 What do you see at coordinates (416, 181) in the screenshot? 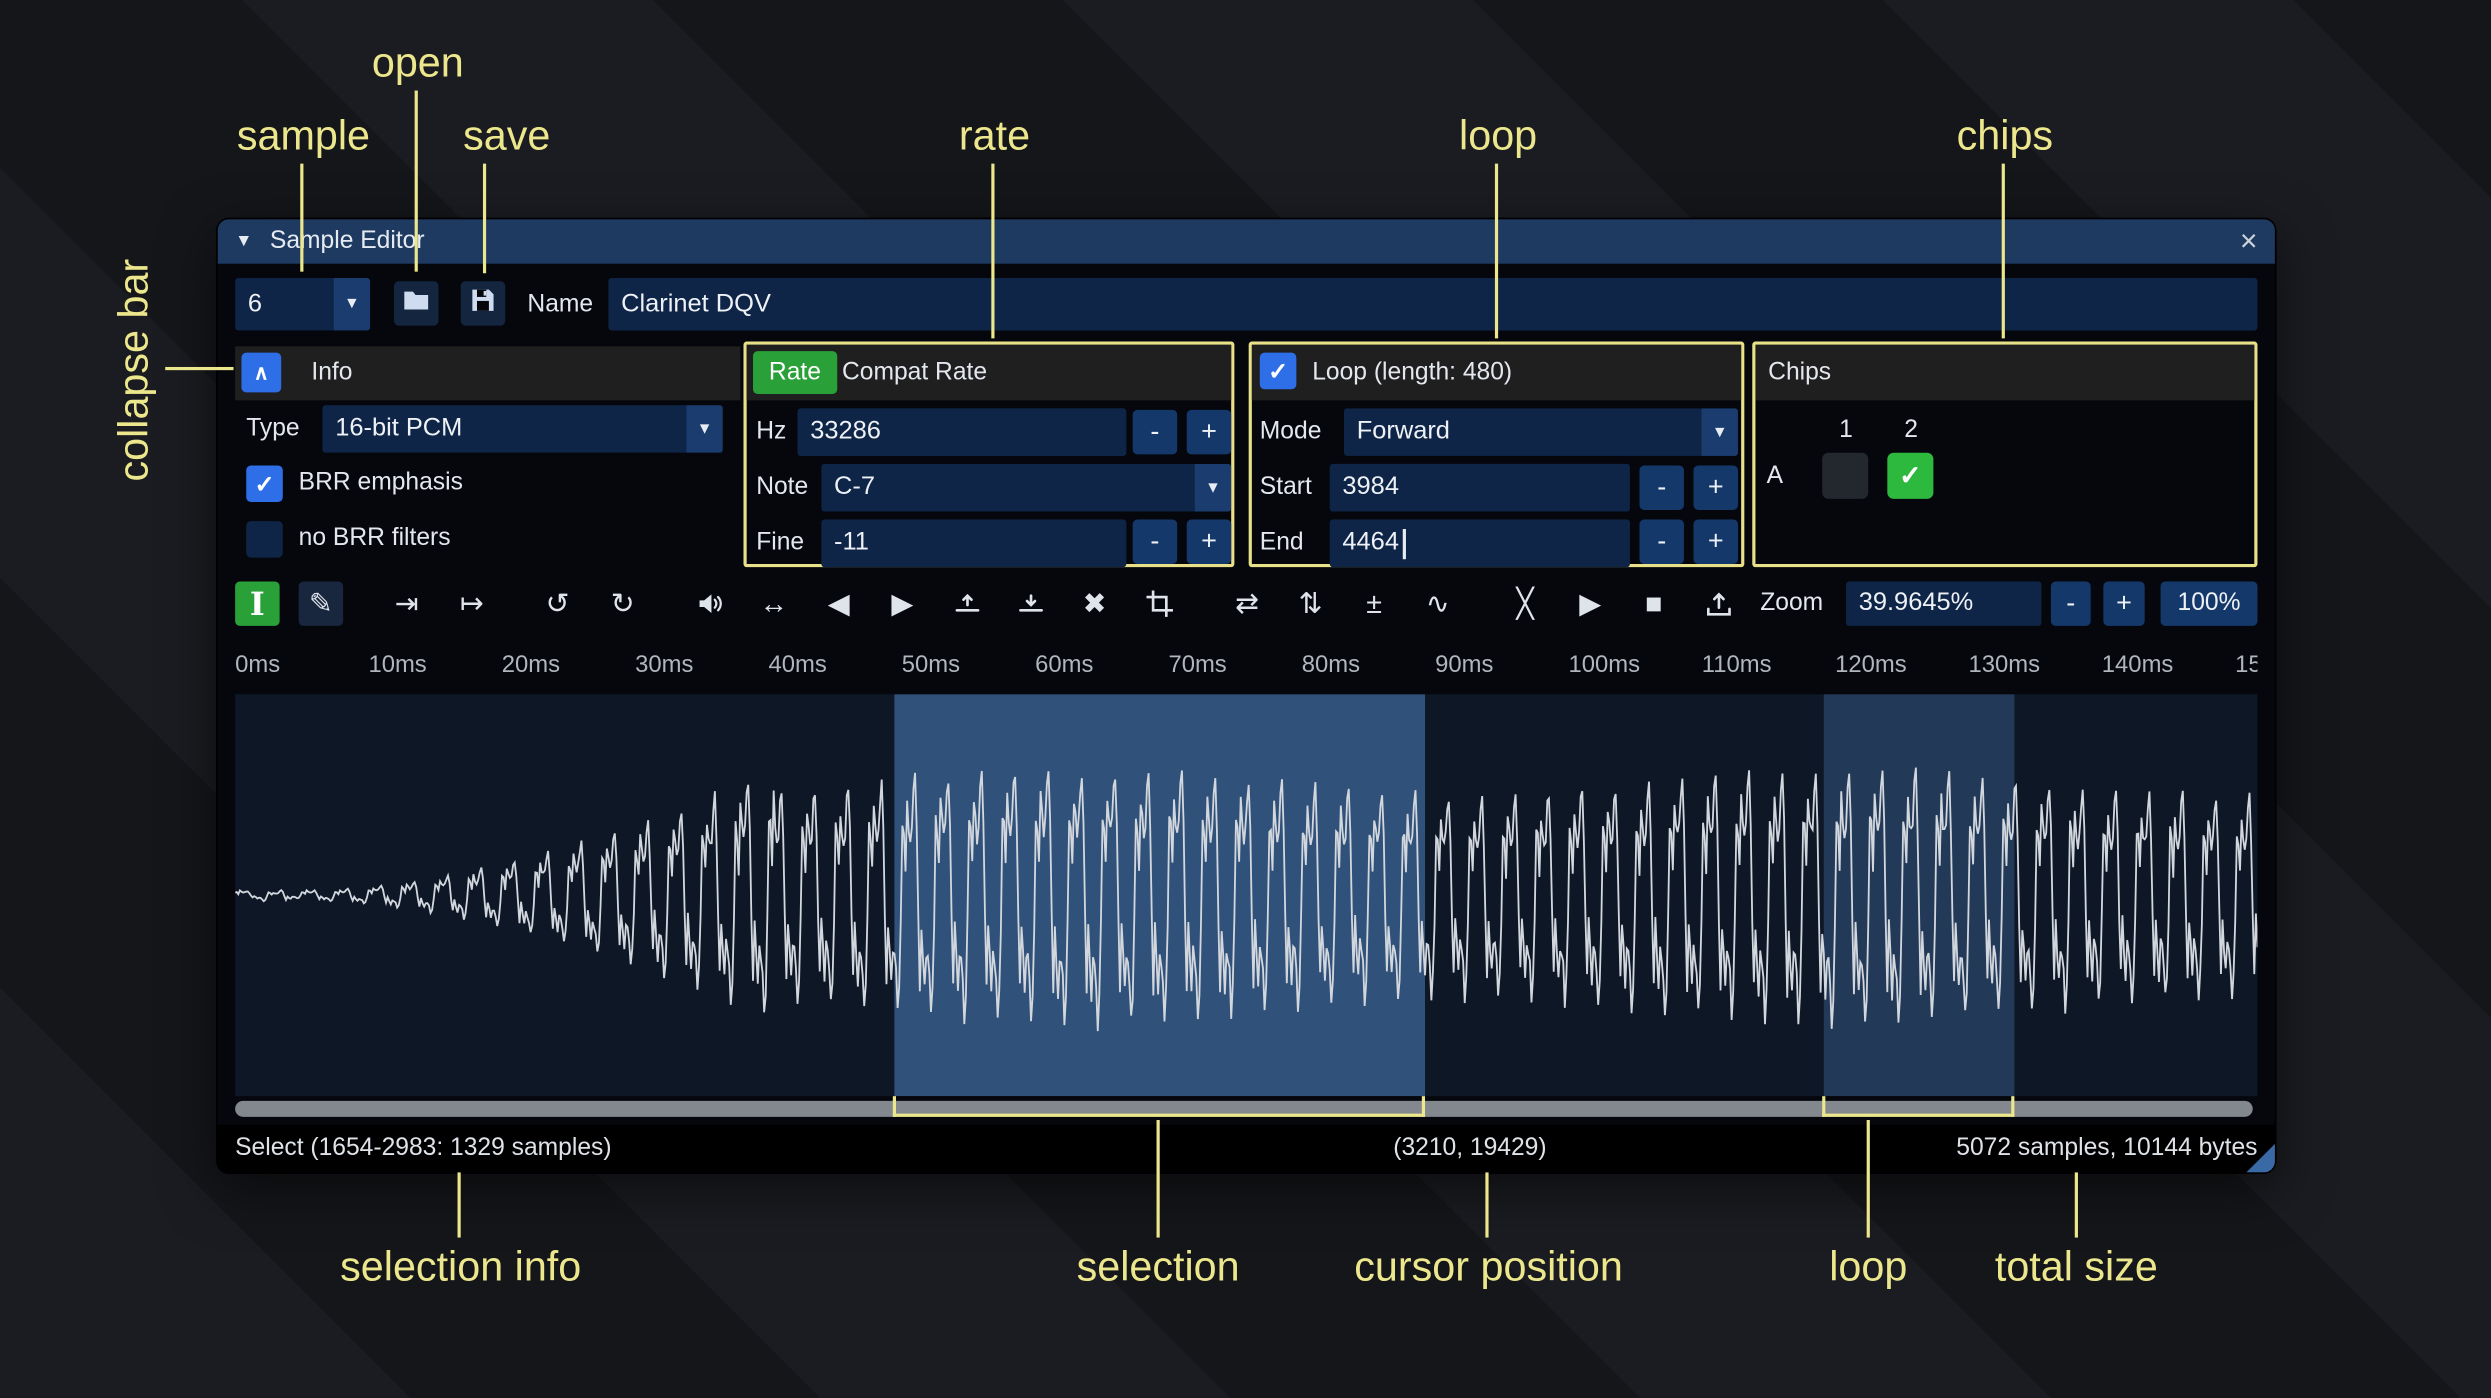
I see `annotation-line-open` at bounding box center [416, 181].